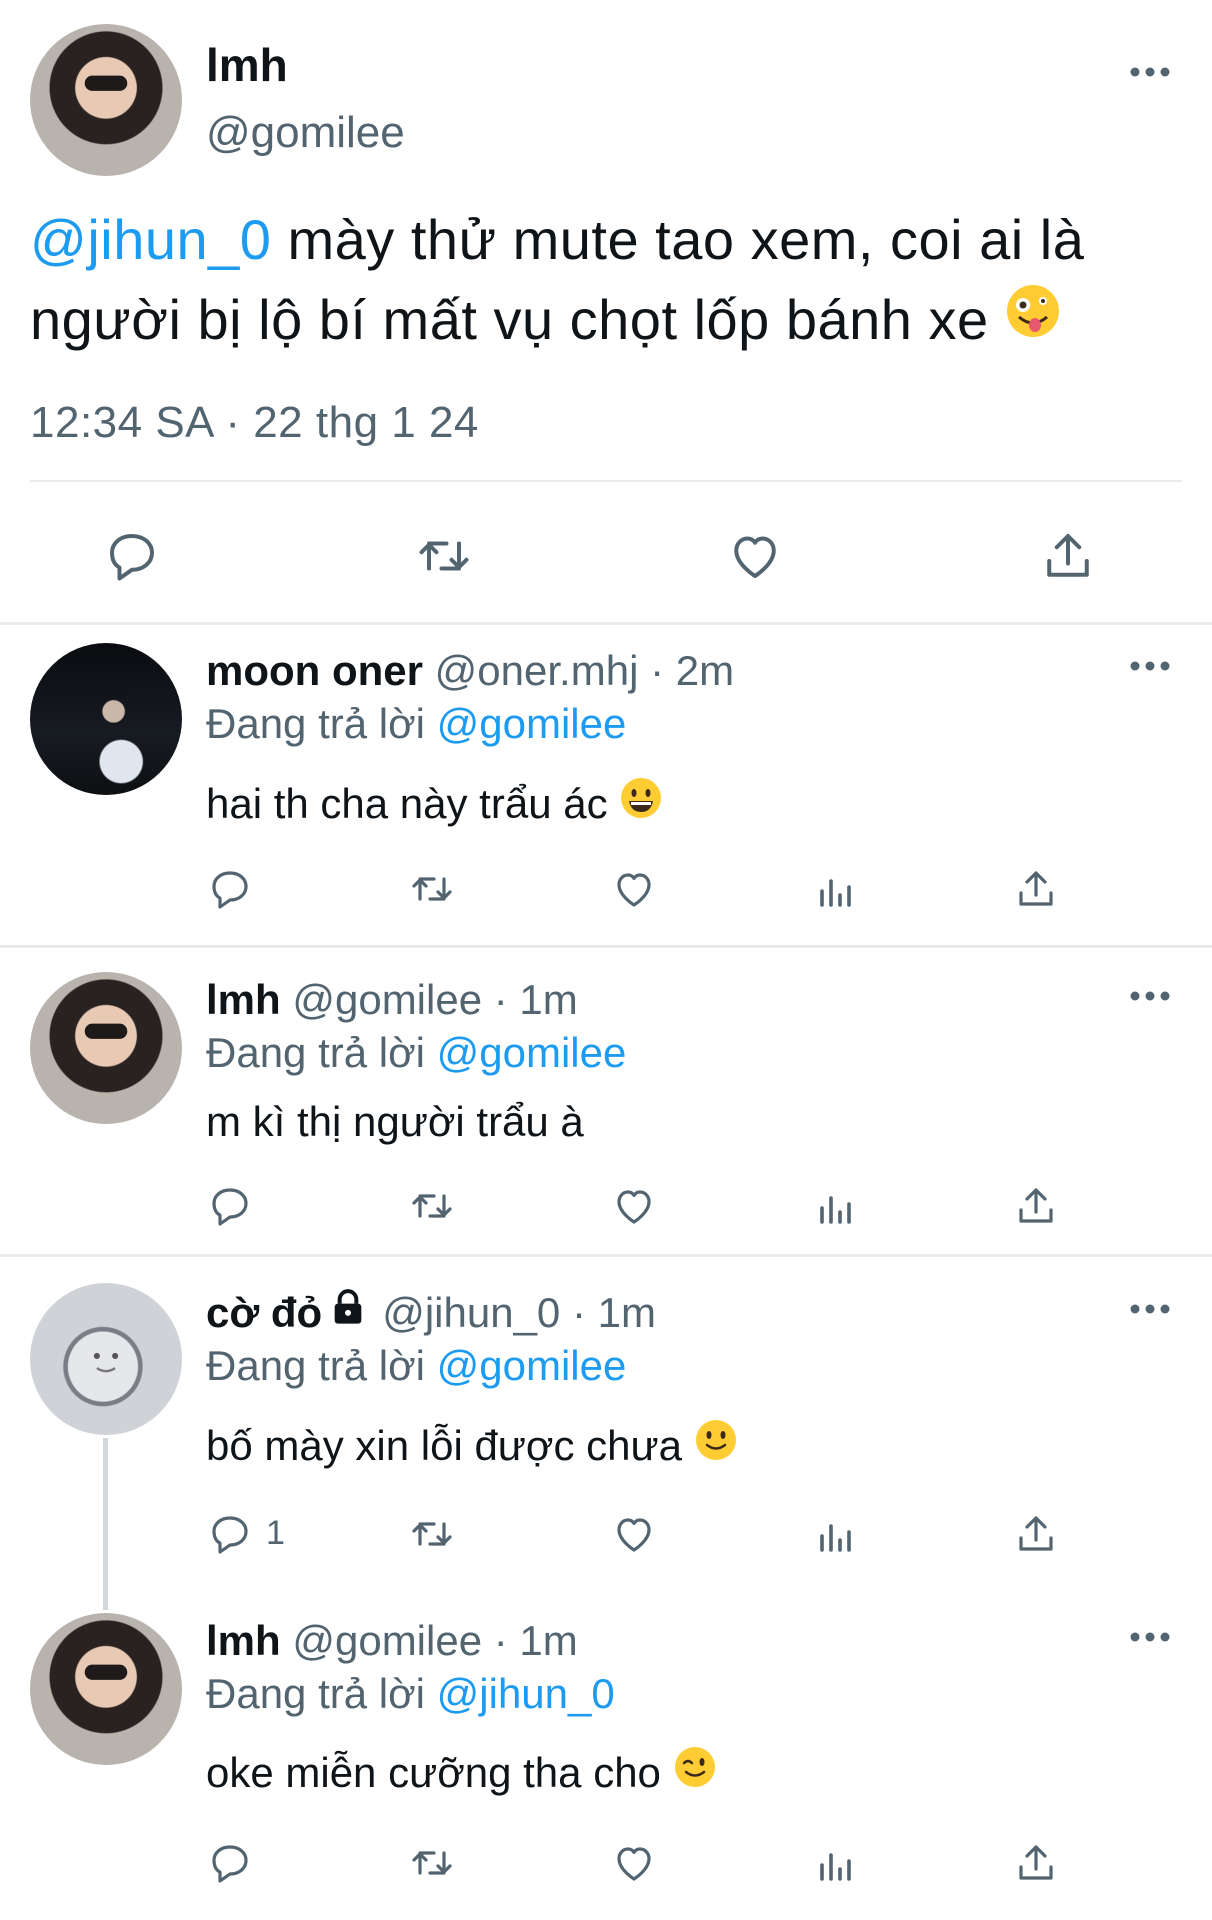 The height and width of the screenshot is (1920, 1212). What do you see at coordinates (641, 803) in the screenshot?
I see `grinning-face-emoji` at bounding box center [641, 803].